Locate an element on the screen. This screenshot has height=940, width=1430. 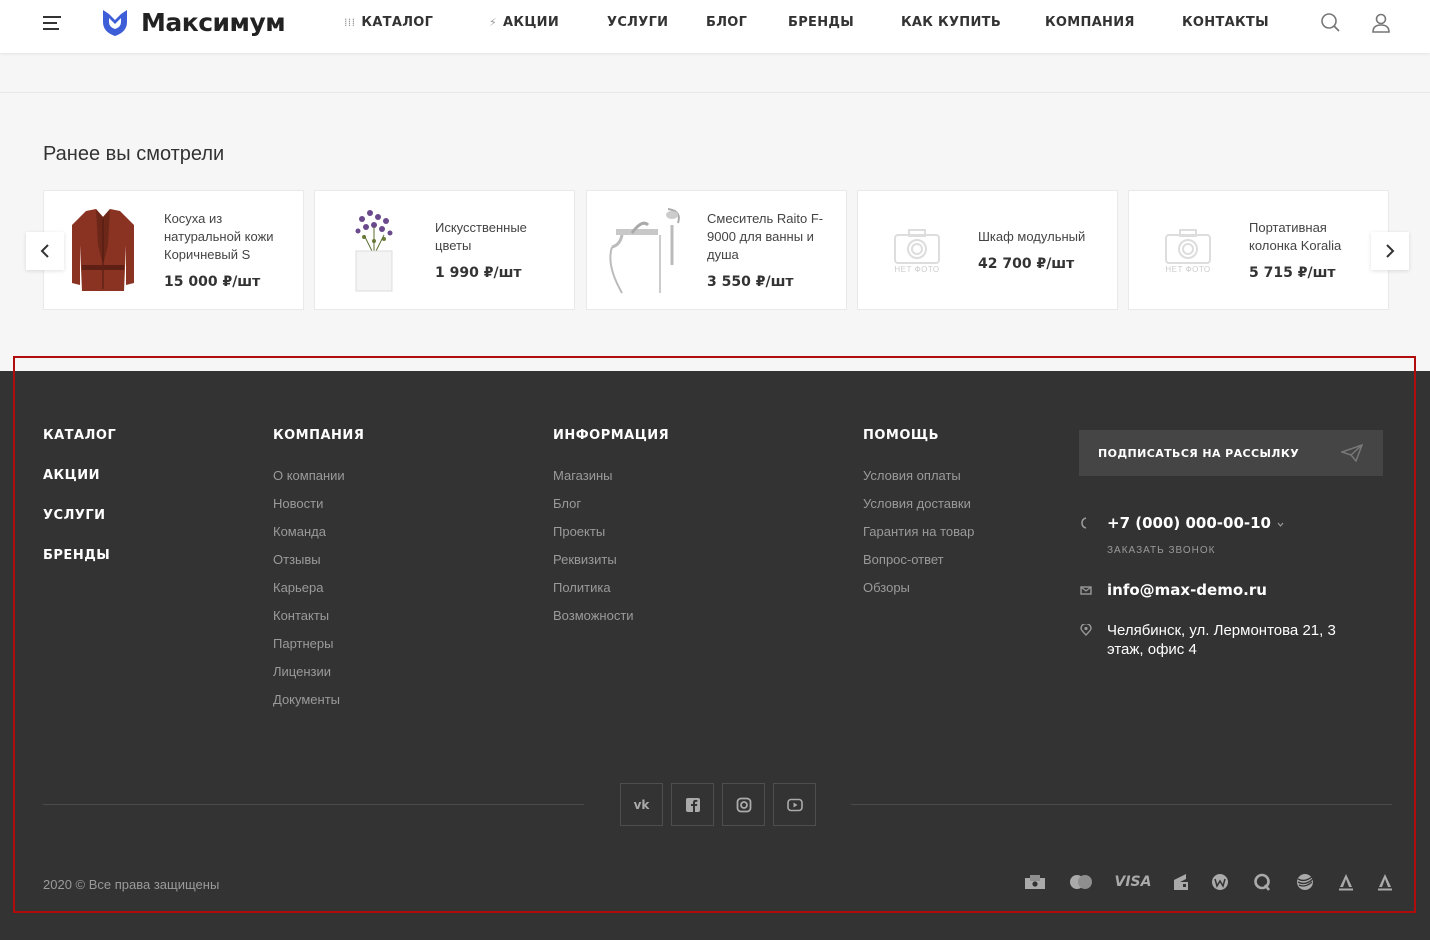
subscribe-button: ПОДПИСАТЬСЯ НА РАССЫЛКУ is located at coordinates (1231, 453).